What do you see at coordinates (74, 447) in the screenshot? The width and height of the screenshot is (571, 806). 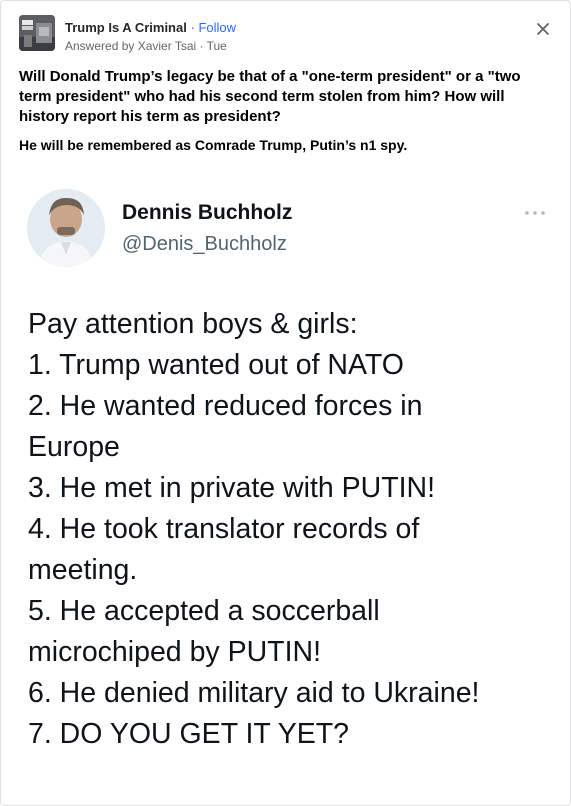 I see `tweet-line: Europe` at bounding box center [74, 447].